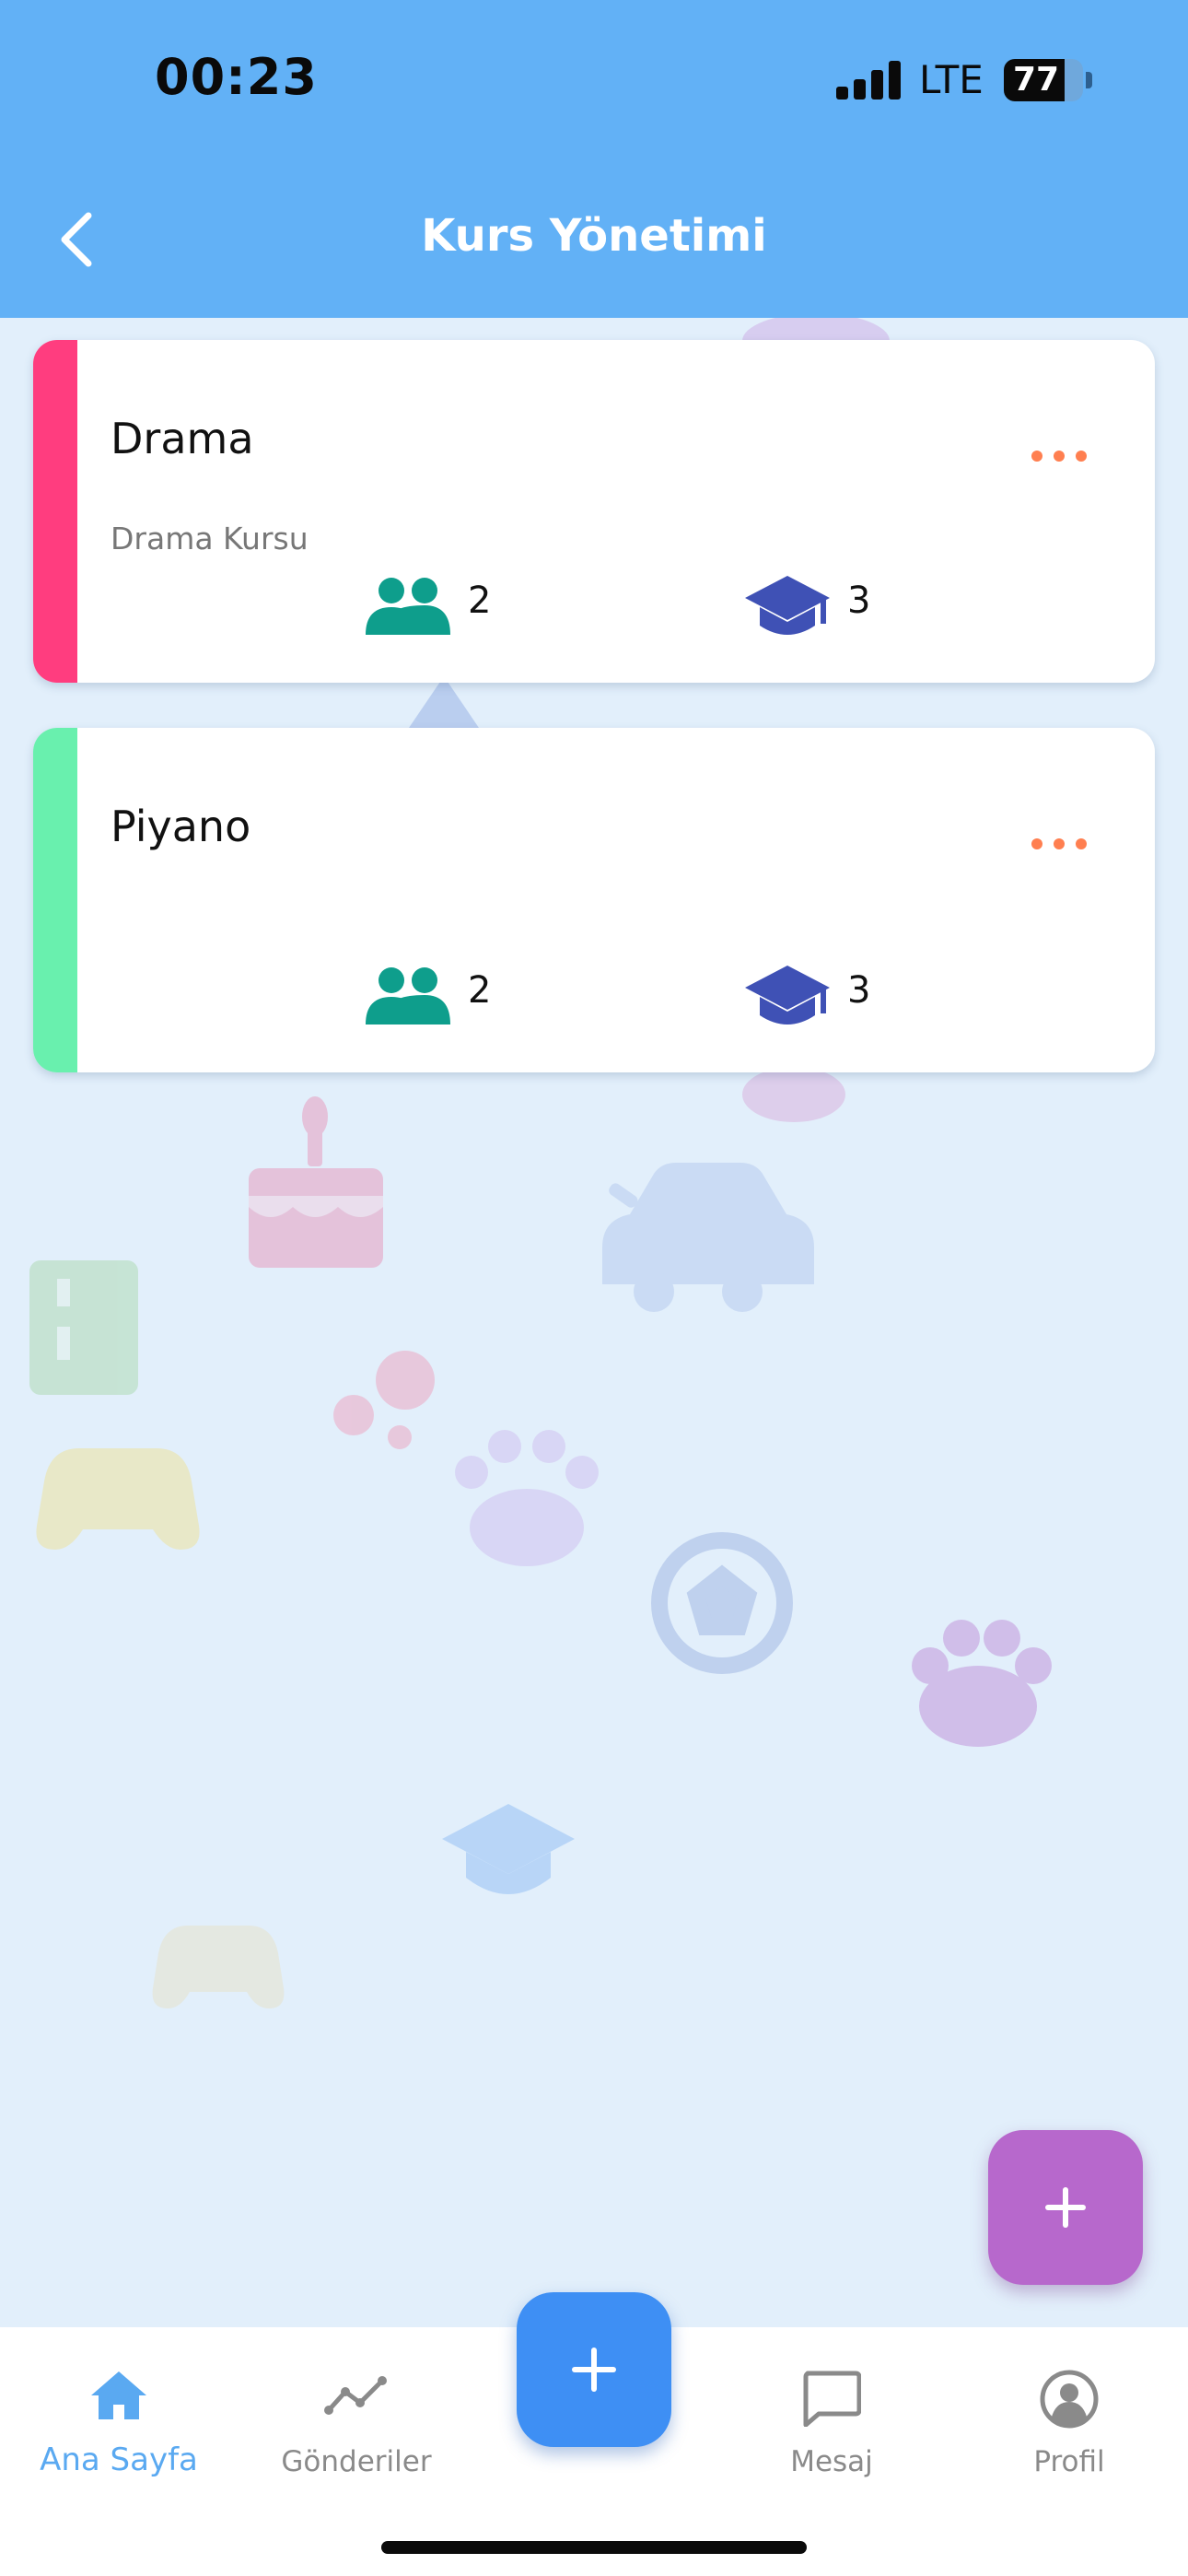  Describe the element at coordinates (594, 159) in the screenshot. I see `app-header: 00:23 LTE 77 Kurs Yönetimi` at that location.